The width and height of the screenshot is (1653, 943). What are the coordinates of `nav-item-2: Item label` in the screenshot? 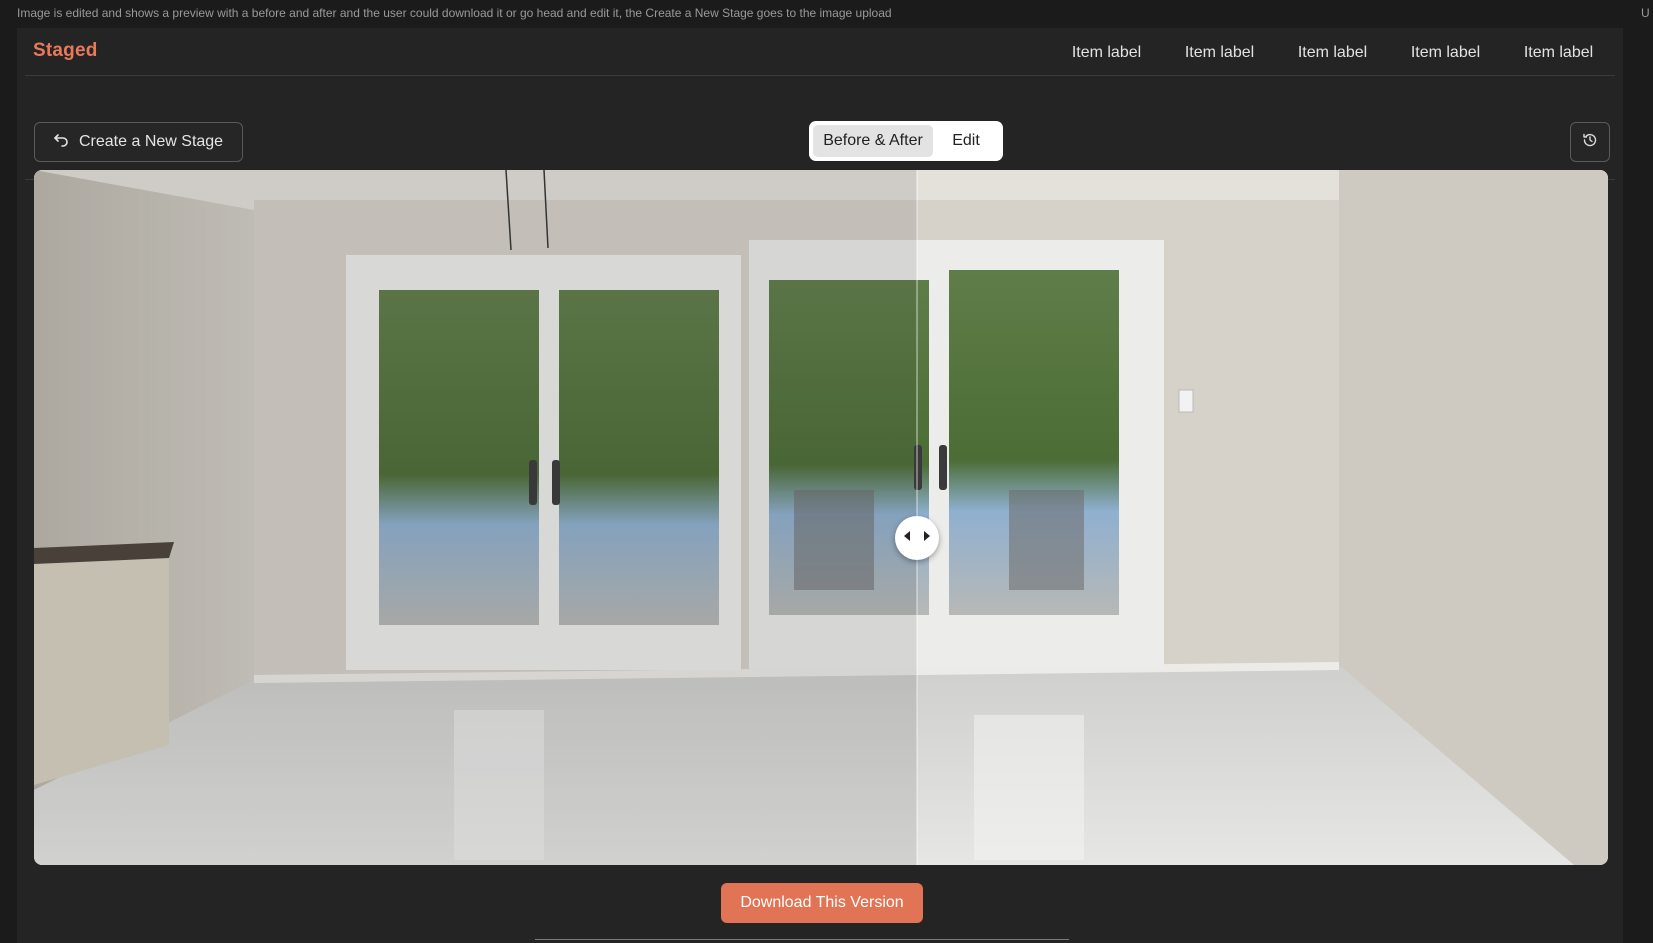 It's located at (1219, 53).